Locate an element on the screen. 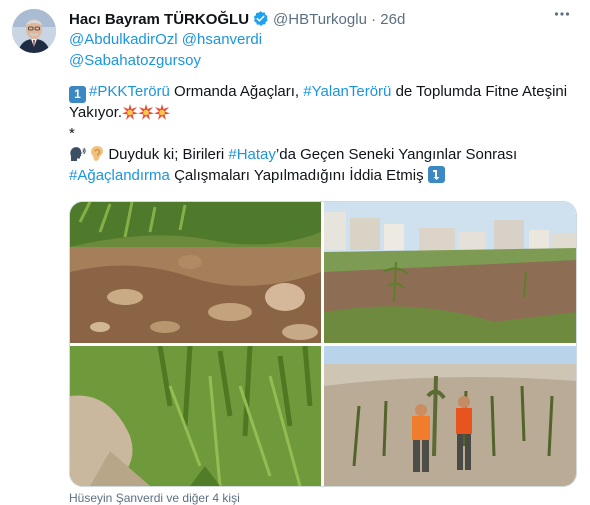  hashtag-link: #Ağaçlandırma is located at coordinates (119, 175).